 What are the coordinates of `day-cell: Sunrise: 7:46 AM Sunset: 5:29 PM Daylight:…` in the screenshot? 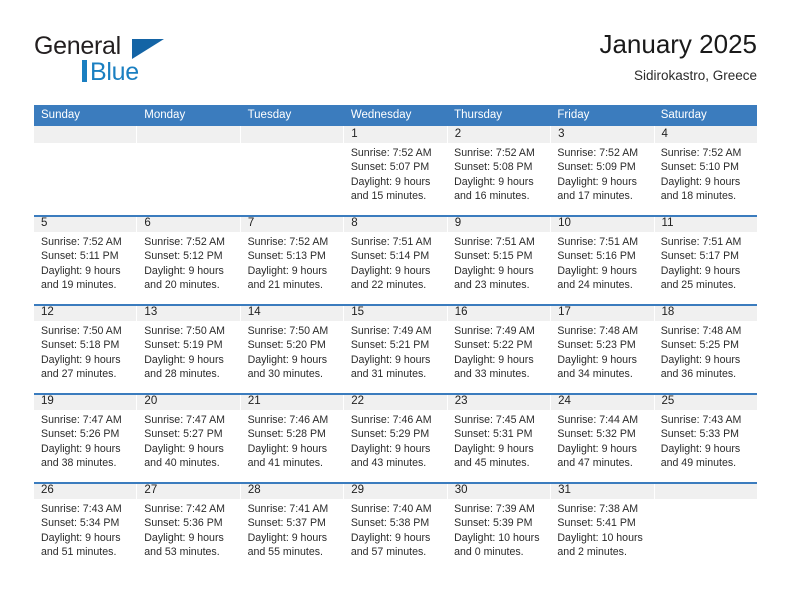 It's located at (395, 446).